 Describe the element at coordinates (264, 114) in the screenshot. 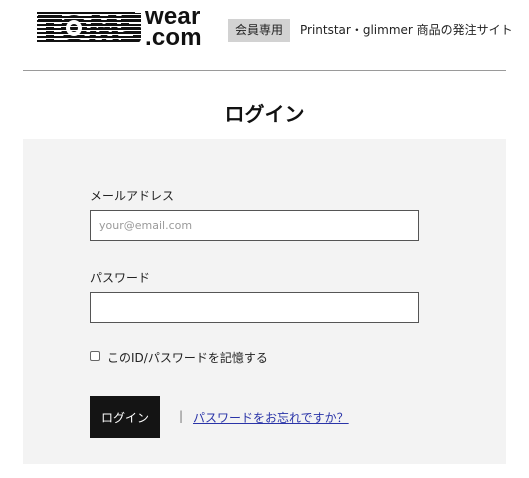

I see `page-title: ログイン` at that location.